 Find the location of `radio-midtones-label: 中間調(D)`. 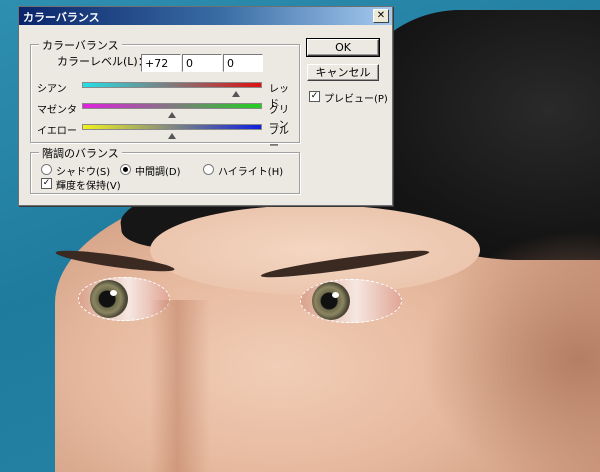

radio-midtones-label: 中間調(D) is located at coordinates (158, 172).